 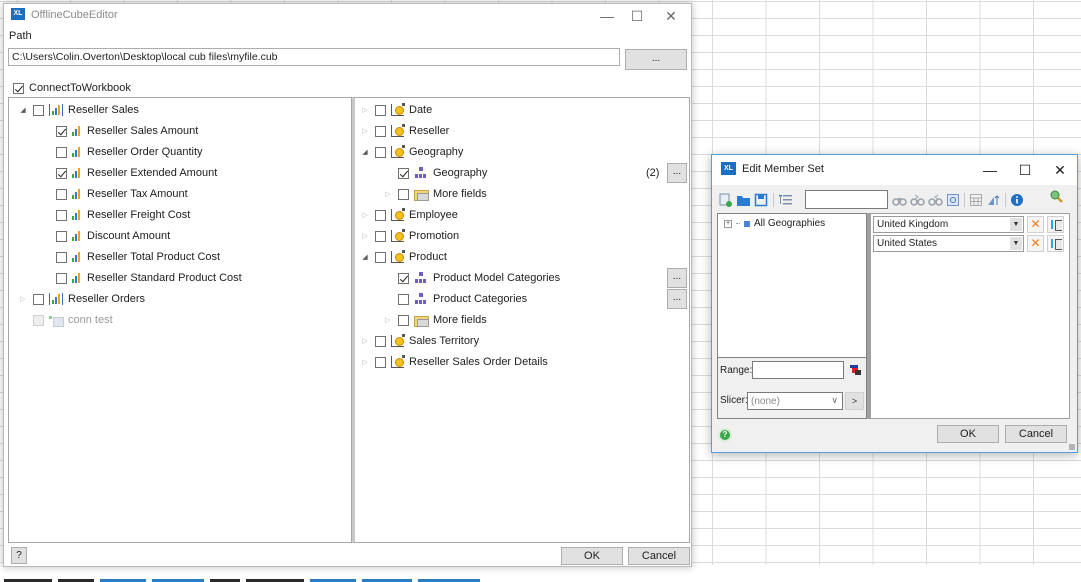 What do you see at coordinates (1056, 196) in the screenshot?
I see `search-zoom-icon` at bounding box center [1056, 196].